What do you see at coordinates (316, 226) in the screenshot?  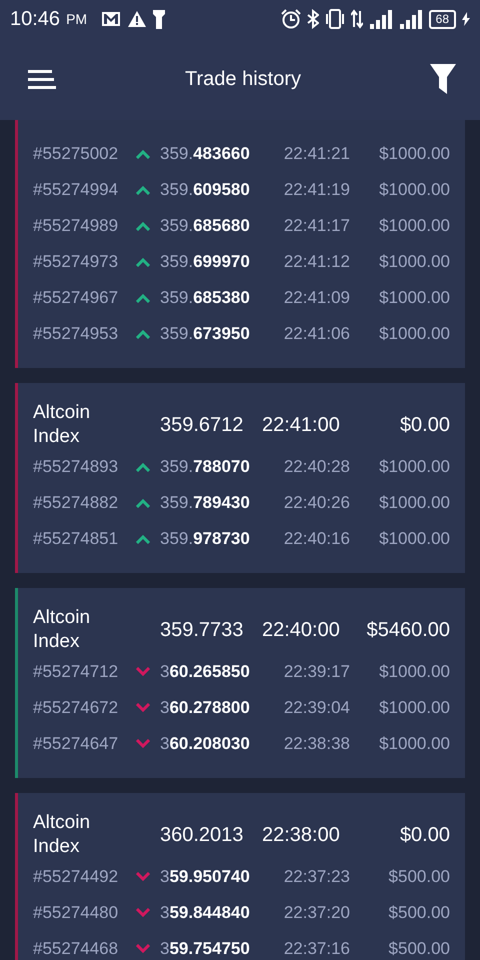 I see `trade-time: 22:41:17` at bounding box center [316, 226].